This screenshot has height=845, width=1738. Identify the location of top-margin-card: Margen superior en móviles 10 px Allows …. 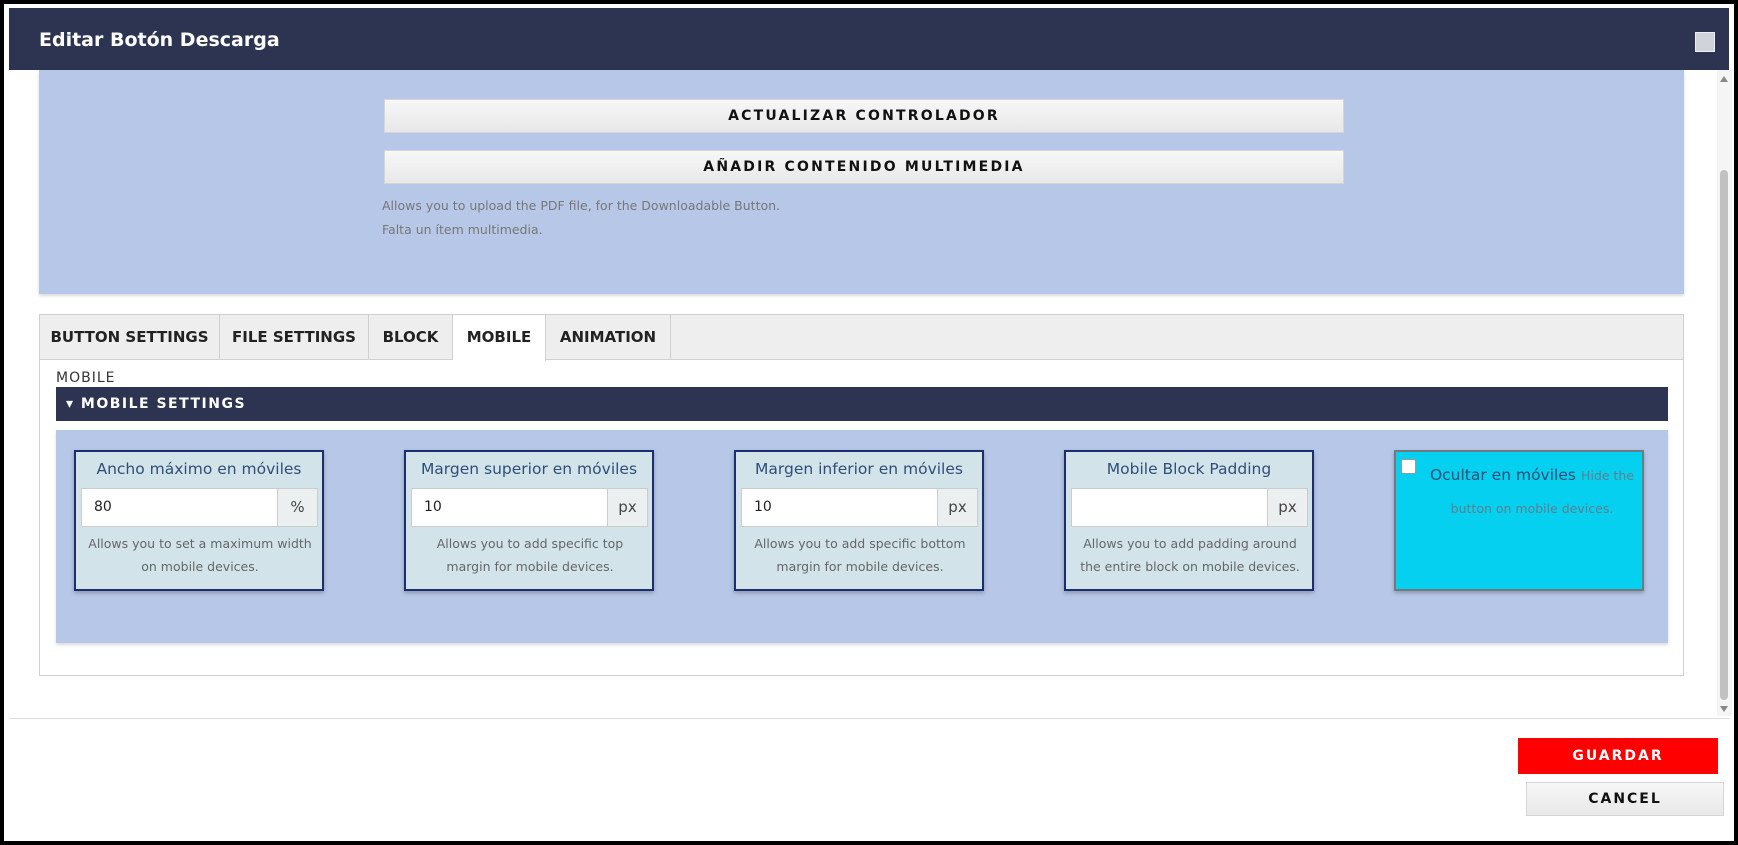
(529, 520).